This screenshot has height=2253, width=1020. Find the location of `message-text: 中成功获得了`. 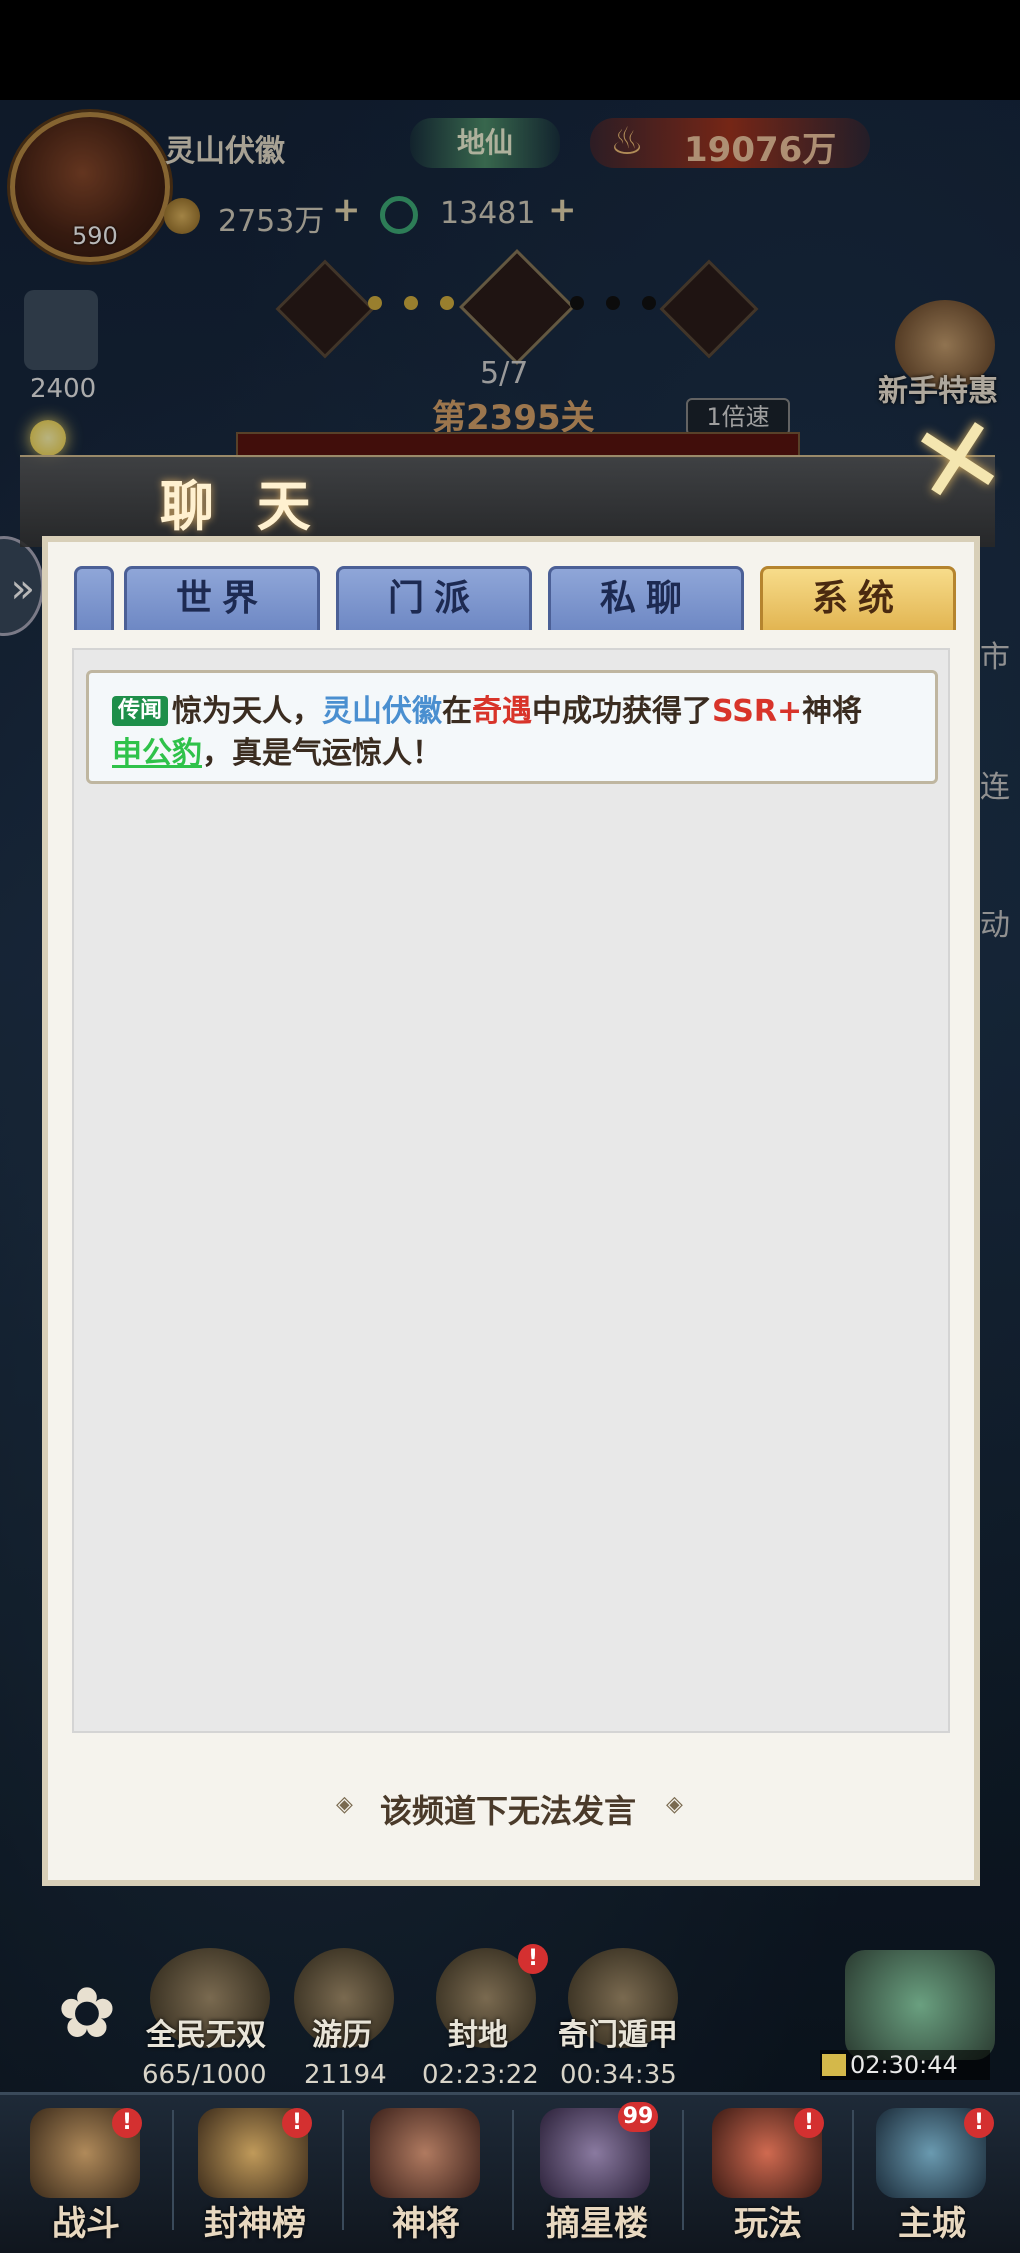

message-text: 中成功获得了 is located at coordinates (622, 711).